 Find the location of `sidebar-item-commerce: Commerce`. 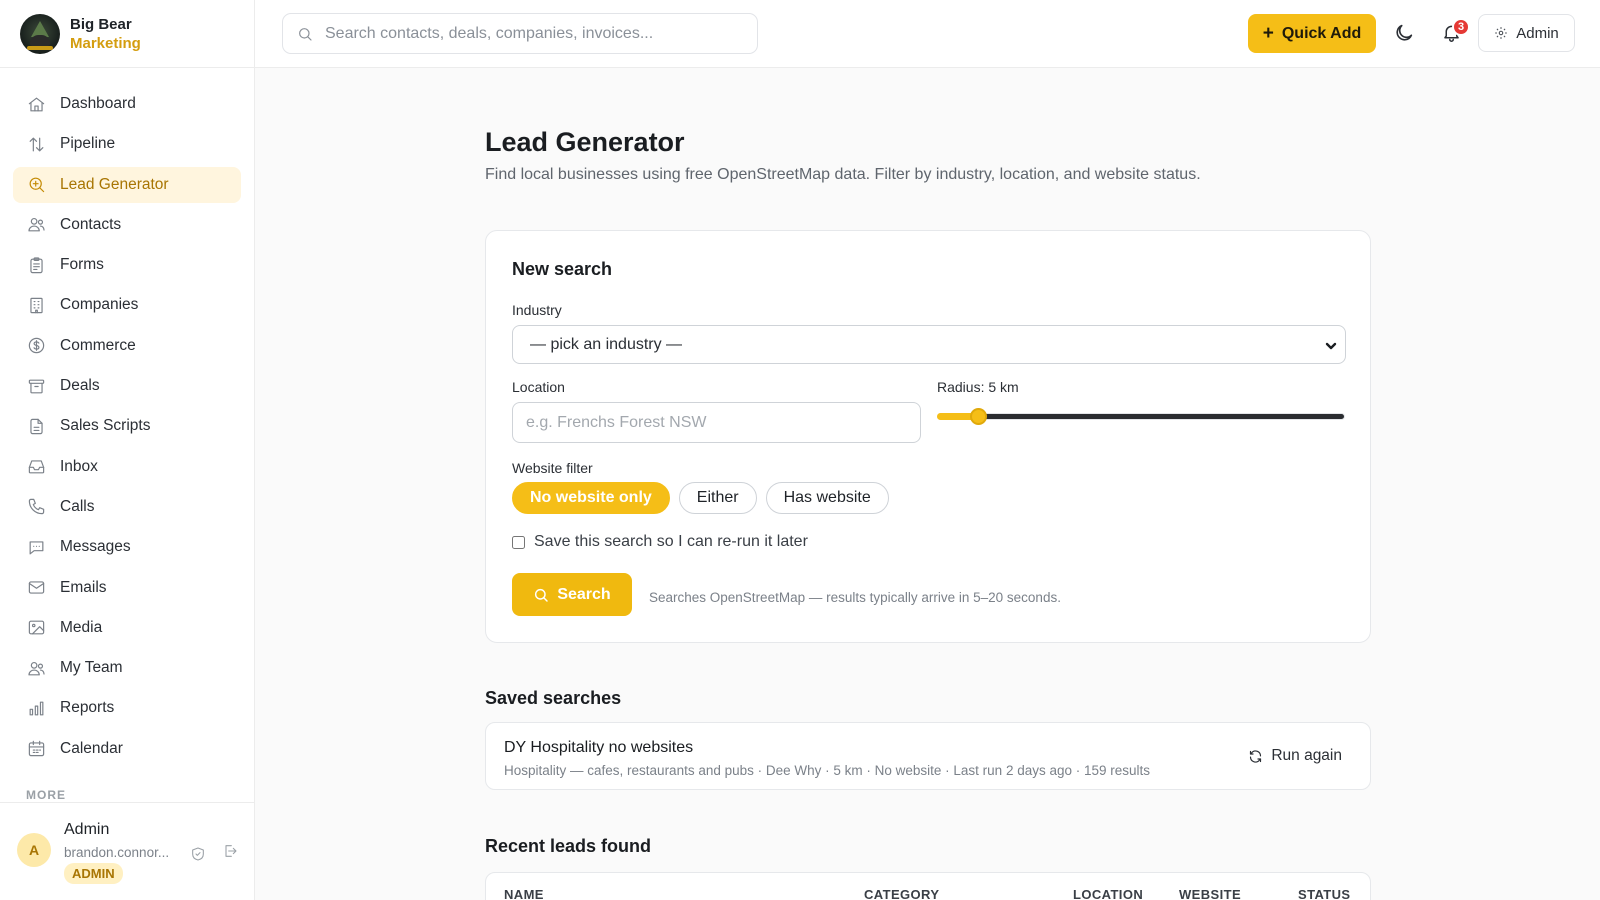

sidebar-item-commerce: Commerce is located at coordinates (127, 346).